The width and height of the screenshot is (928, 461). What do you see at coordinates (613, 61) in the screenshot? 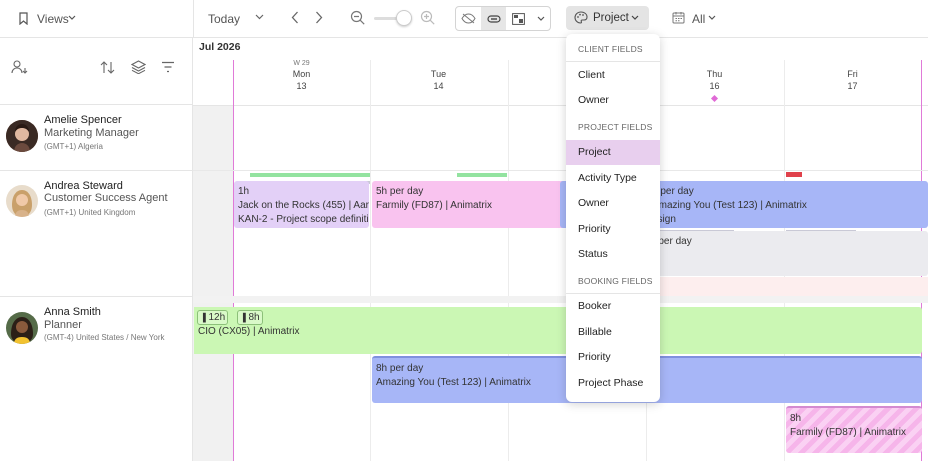
I see `dropdown-separator` at bounding box center [613, 61].